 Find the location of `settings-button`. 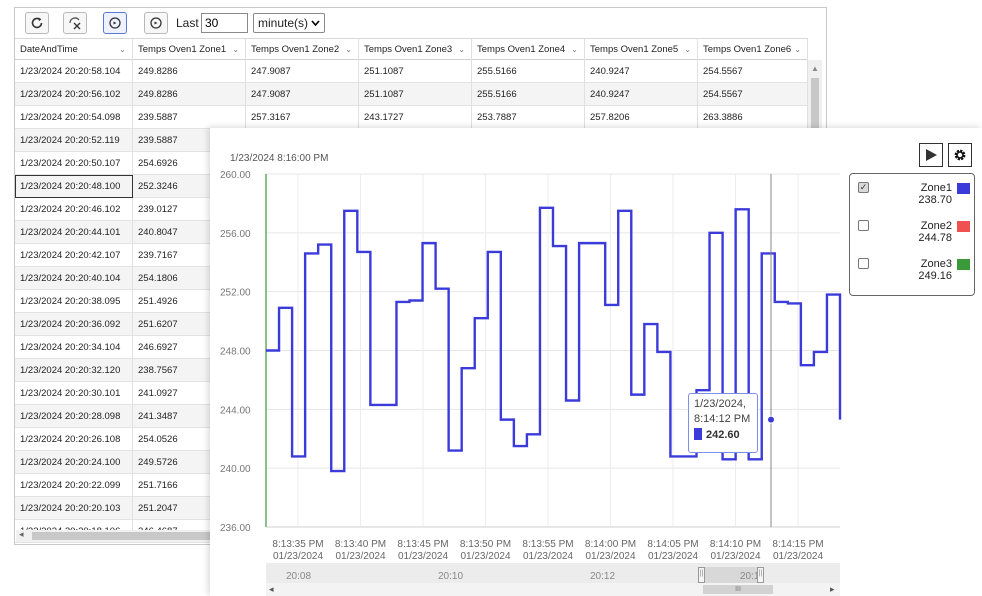

settings-button is located at coordinates (960, 155).